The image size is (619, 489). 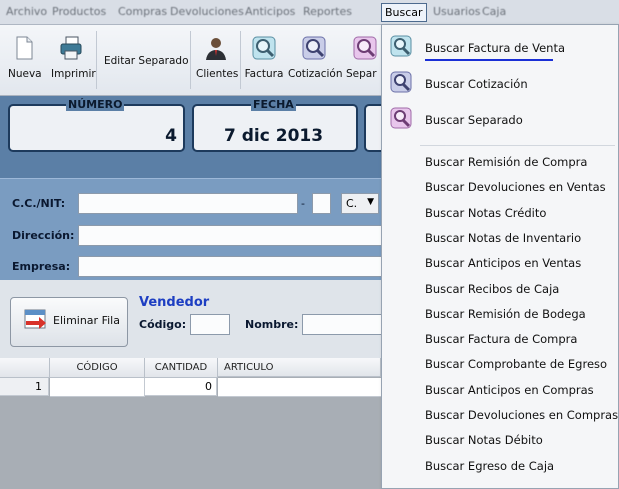 What do you see at coordinates (26, 11) in the screenshot?
I see `menu-archivo: Archivo` at bounding box center [26, 11].